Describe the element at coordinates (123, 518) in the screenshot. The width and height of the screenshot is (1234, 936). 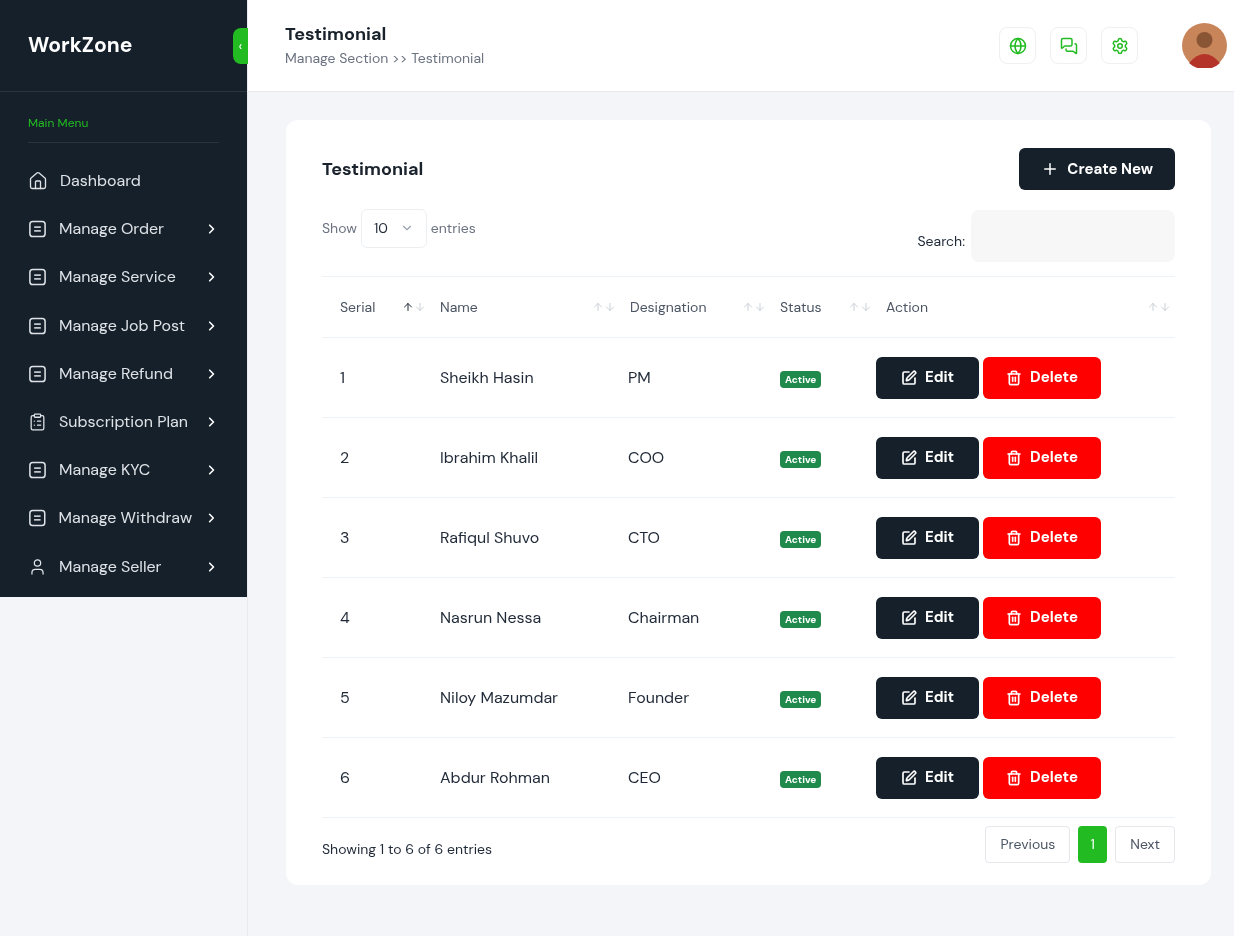
I see `sidebar-item: Manage Withdraw` at that location.